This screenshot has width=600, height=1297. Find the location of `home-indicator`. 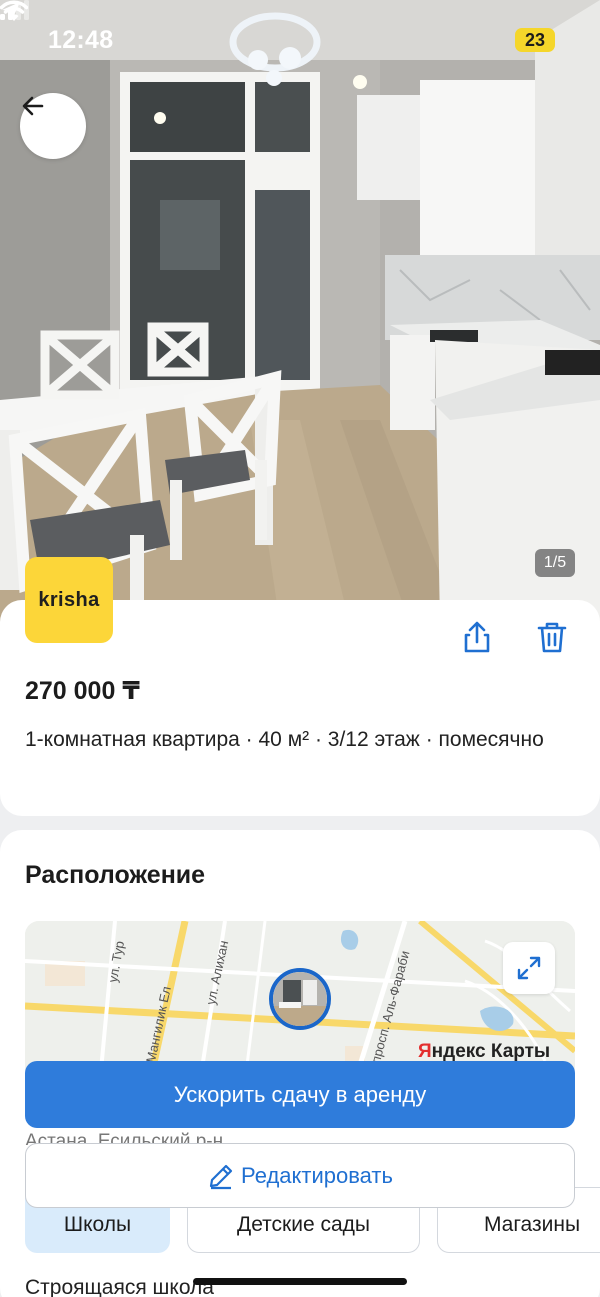

home-indicator is located at coordinates (300, 1281).